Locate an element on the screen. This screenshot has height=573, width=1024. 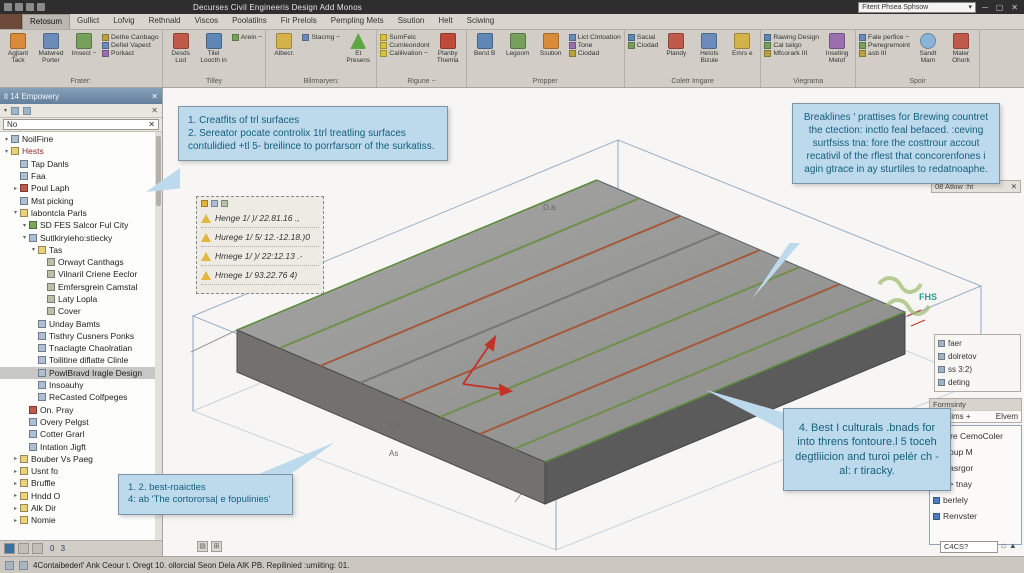
tool-pwregremoint: Pwregremoint is located at coordinates (884, 45).